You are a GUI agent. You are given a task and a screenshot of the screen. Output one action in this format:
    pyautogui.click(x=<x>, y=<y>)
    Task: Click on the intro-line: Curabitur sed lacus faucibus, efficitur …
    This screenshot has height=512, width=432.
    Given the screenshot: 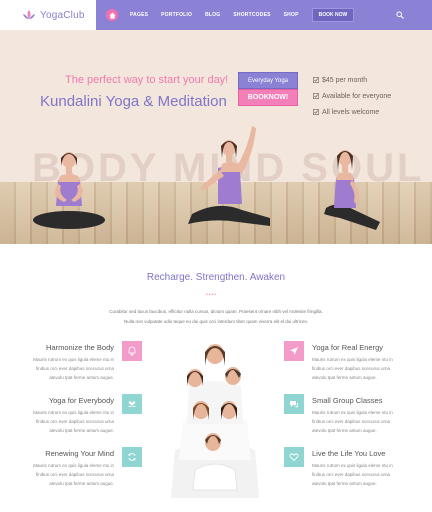 What is the action you would take?
    pyautogui.click(x=216, y=311)
    